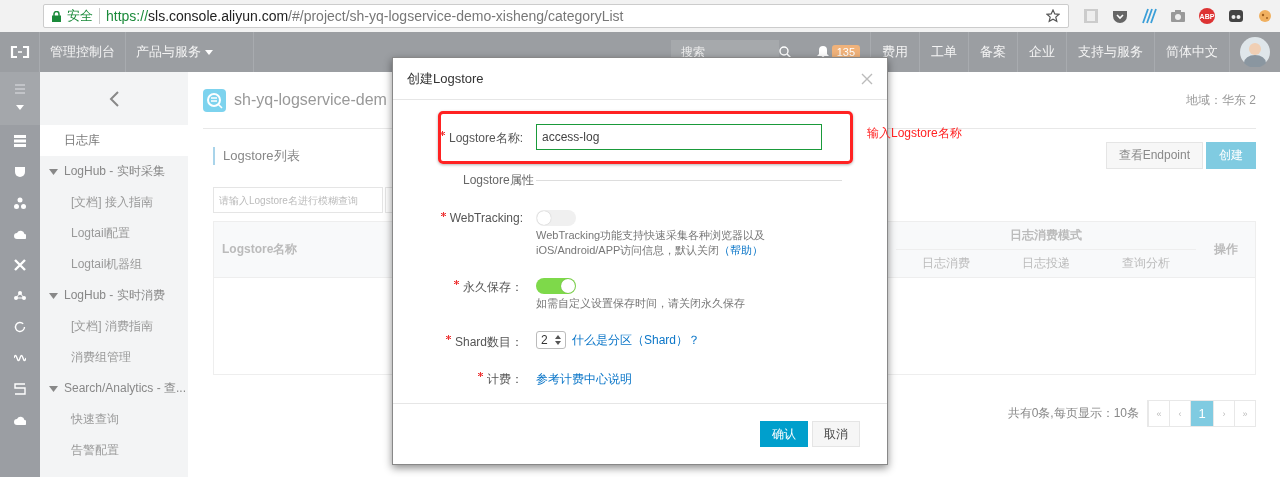 This screenshot has height=477, width=1280. Describe the element at coordinates (56, 16) in the screenshot. I see `lock-icon` at that location.